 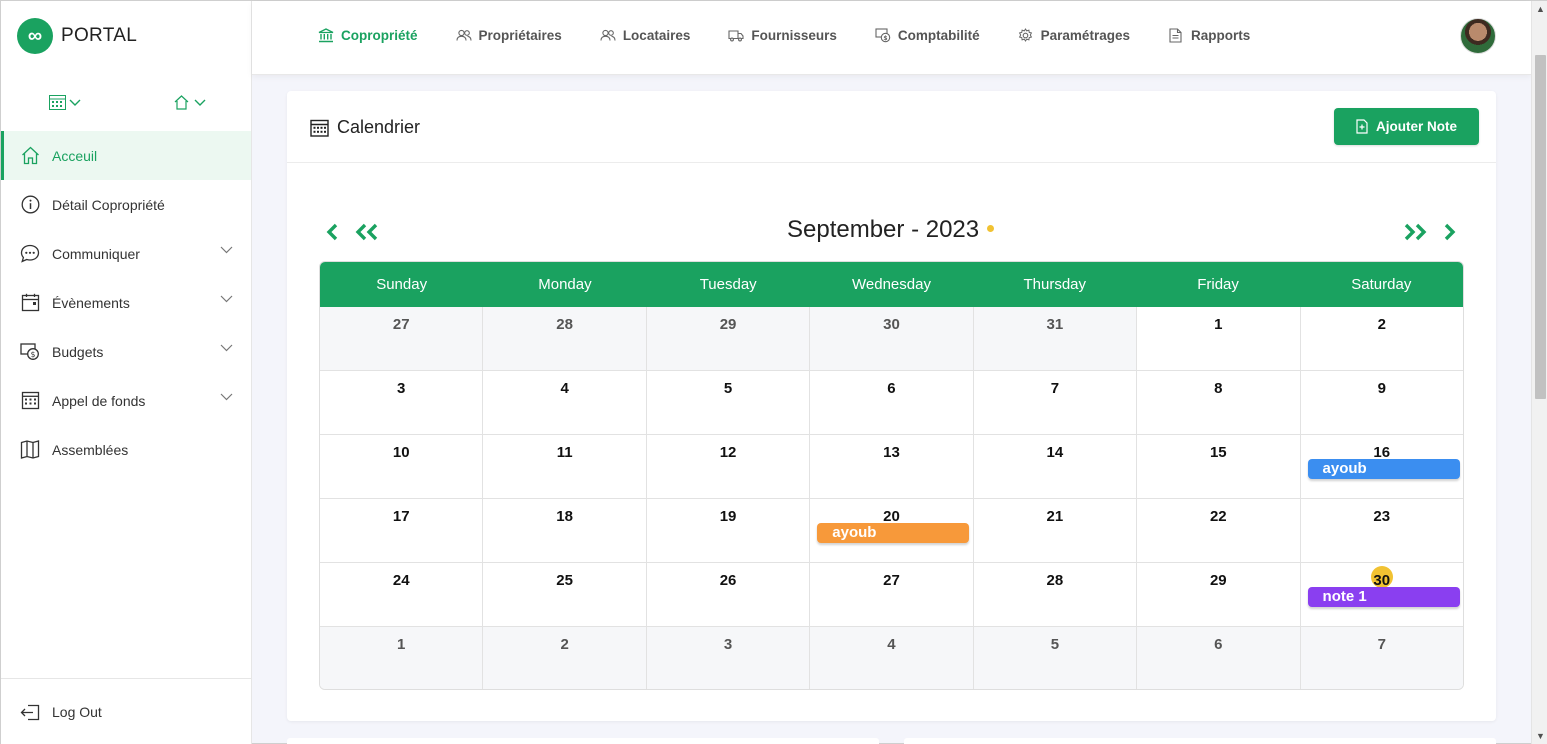 What do you see at coordinates (728, 467) in the screenshot?
I see `calendar-day-cell: 12` at bounding box center [728, 467].